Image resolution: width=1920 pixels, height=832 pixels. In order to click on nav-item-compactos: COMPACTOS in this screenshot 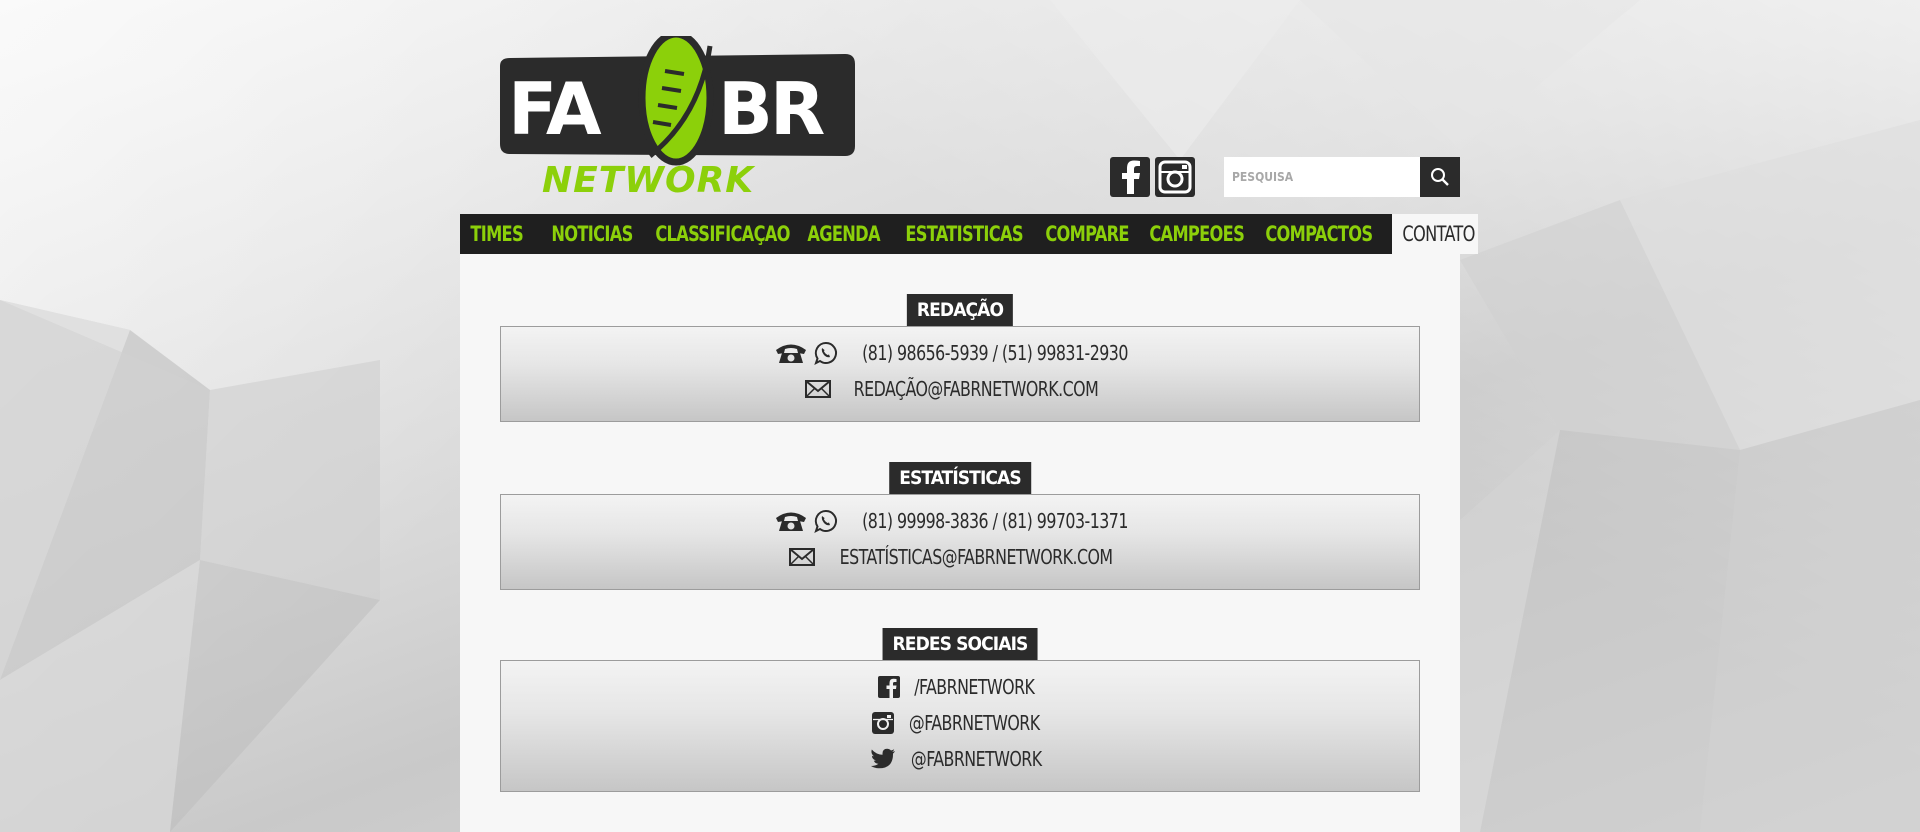, I will do `click(1314, 234)`.